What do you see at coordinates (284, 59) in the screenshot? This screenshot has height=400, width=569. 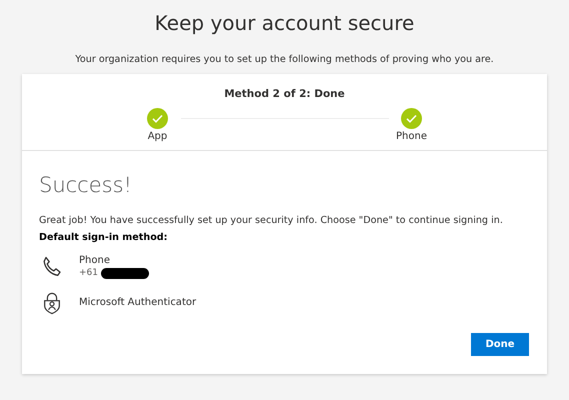 I see `page-subtitle: Your organization requires you to set up the following methods of proving who you are.` at bounding box center [284, 59].